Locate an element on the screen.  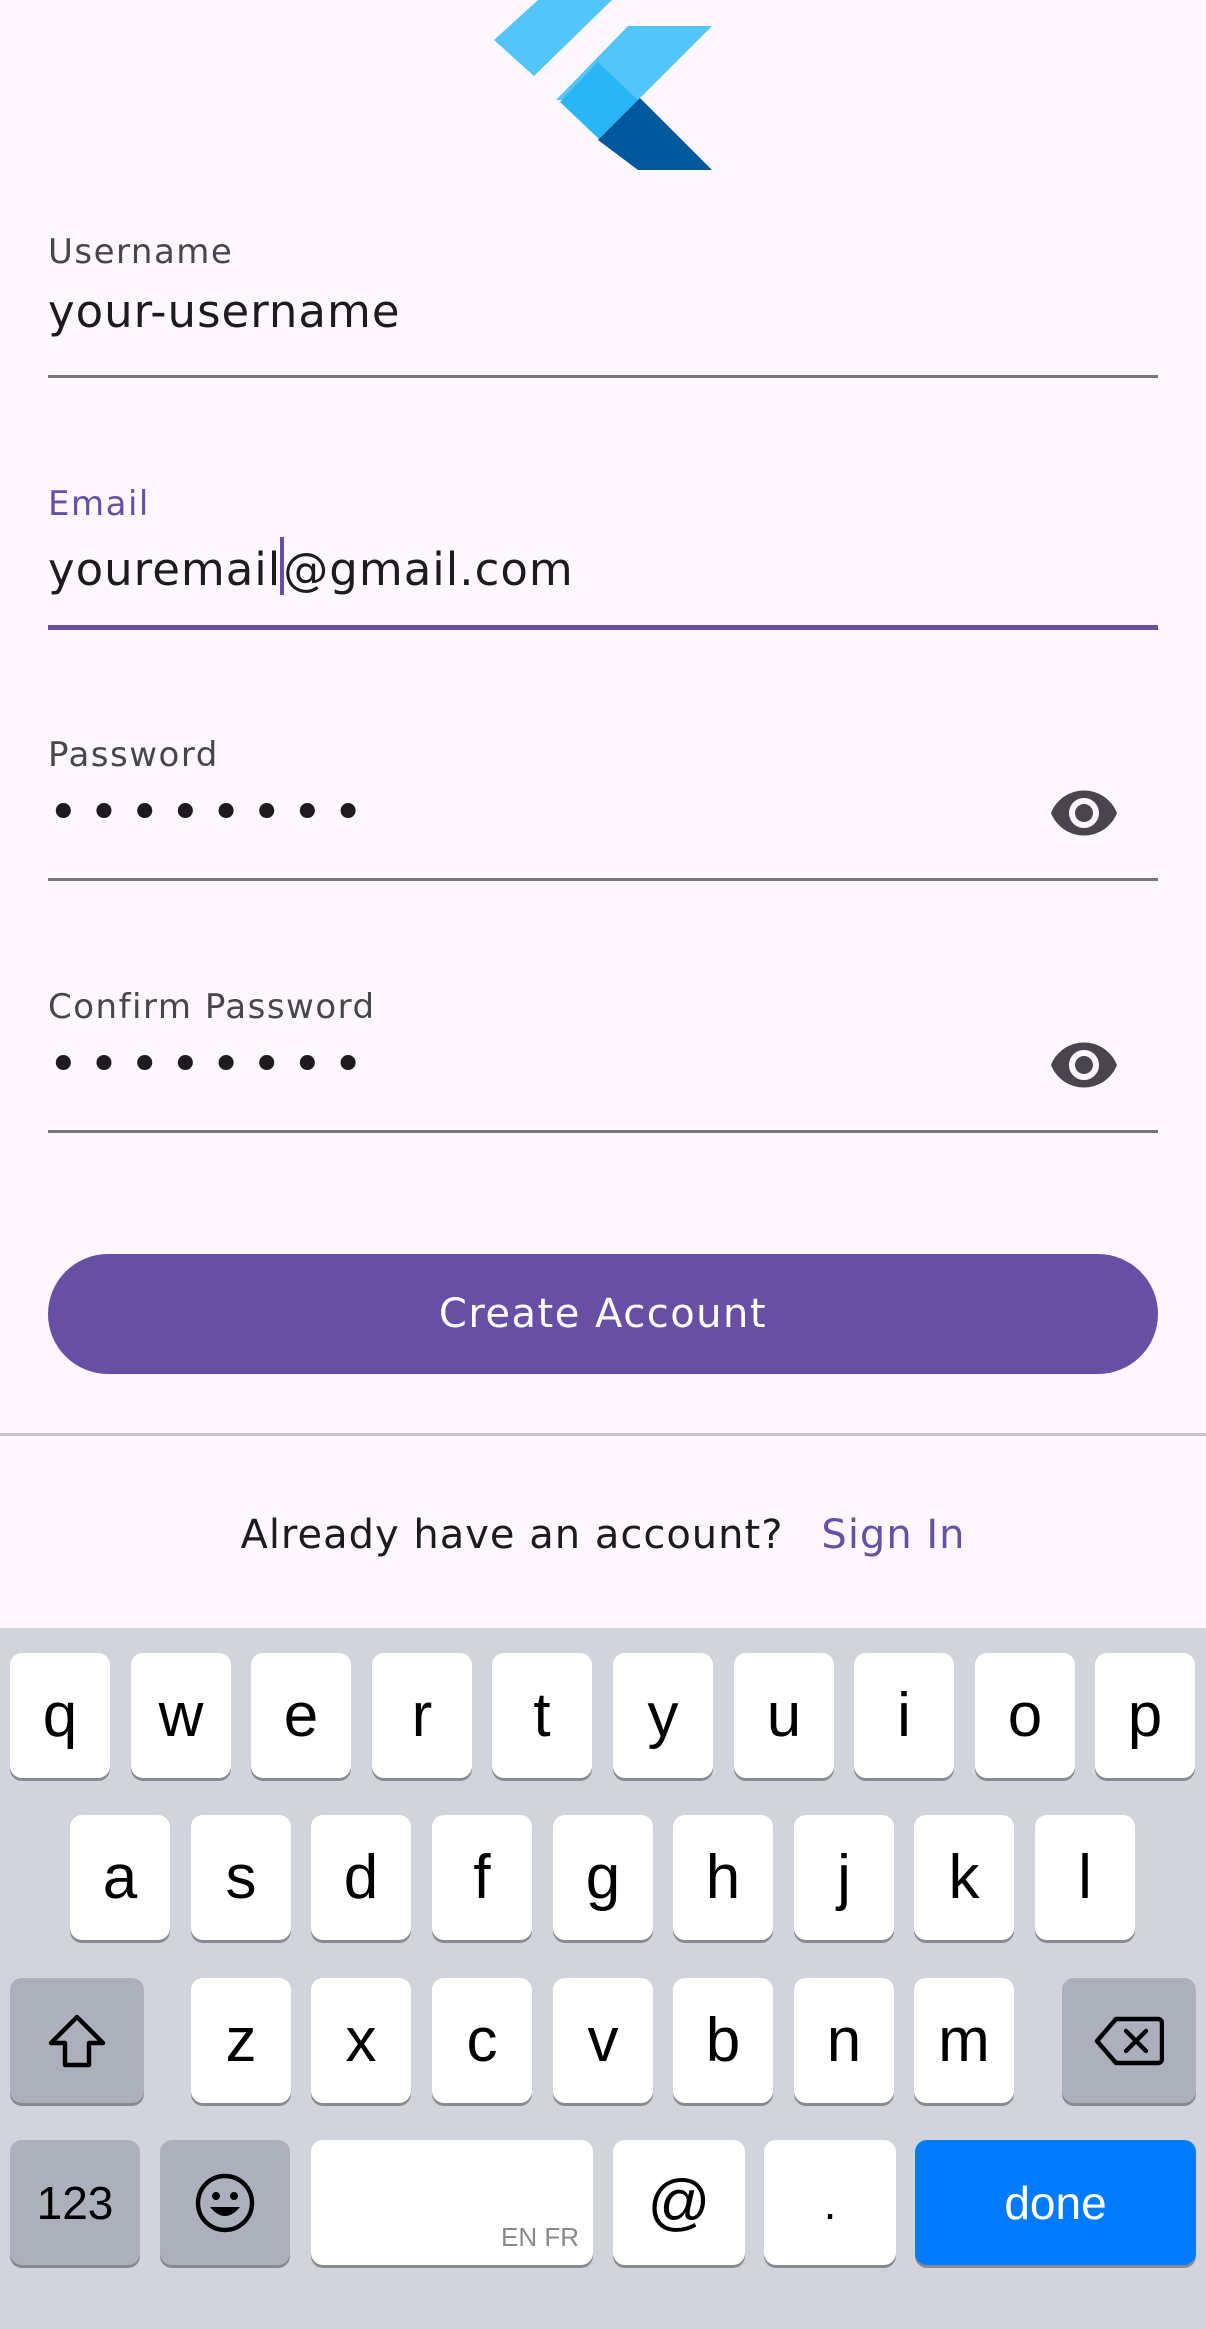
key-j: j is located at coordinates (844, 1877).